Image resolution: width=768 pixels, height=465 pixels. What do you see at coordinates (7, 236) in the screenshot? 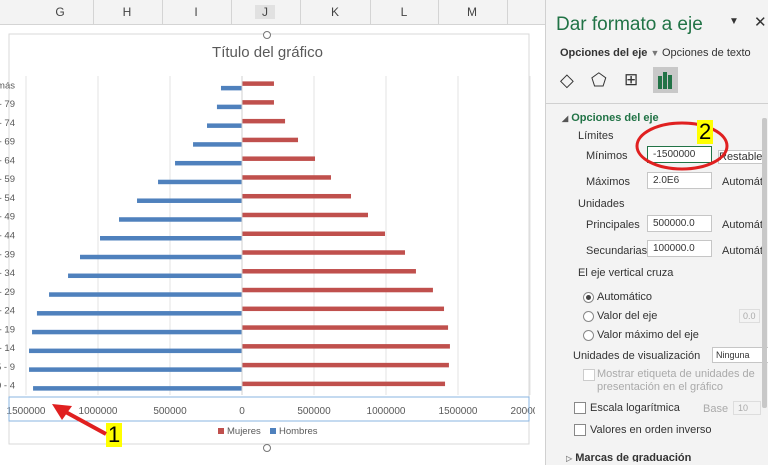
I see `y-tick-label: 40 - 44` at bounding box center [7, 236].